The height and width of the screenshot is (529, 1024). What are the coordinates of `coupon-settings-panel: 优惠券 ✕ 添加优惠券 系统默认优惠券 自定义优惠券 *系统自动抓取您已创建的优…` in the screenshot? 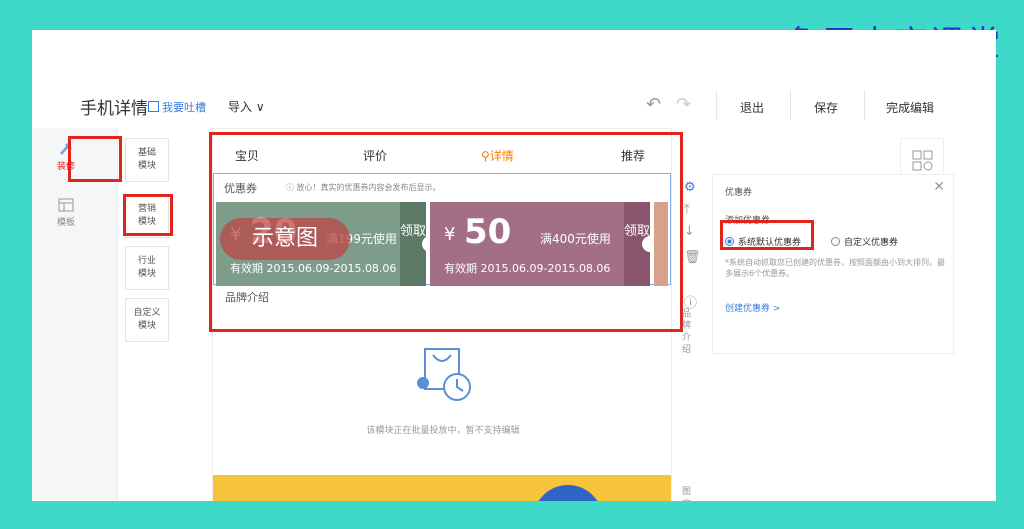 It's located at (833, 264).